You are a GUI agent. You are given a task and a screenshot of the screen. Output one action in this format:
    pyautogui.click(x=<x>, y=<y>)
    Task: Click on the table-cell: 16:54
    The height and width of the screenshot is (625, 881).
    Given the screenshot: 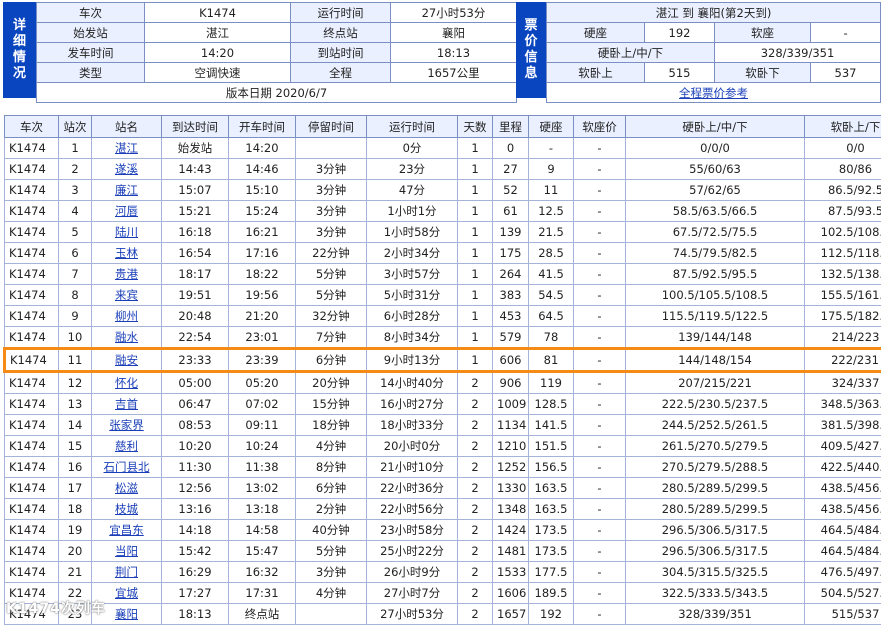 What is the action you would take?
    pyautogui.click(x=195, y=253)
    